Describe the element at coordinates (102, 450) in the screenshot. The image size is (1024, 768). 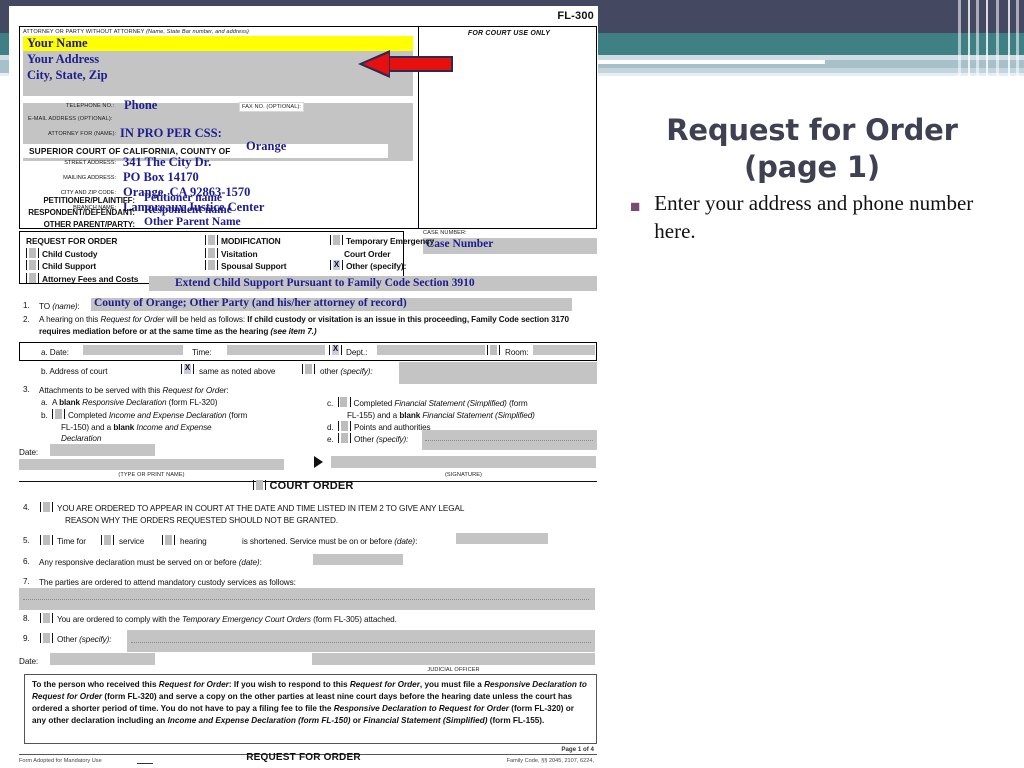
I see `signature-date-field` at that location.